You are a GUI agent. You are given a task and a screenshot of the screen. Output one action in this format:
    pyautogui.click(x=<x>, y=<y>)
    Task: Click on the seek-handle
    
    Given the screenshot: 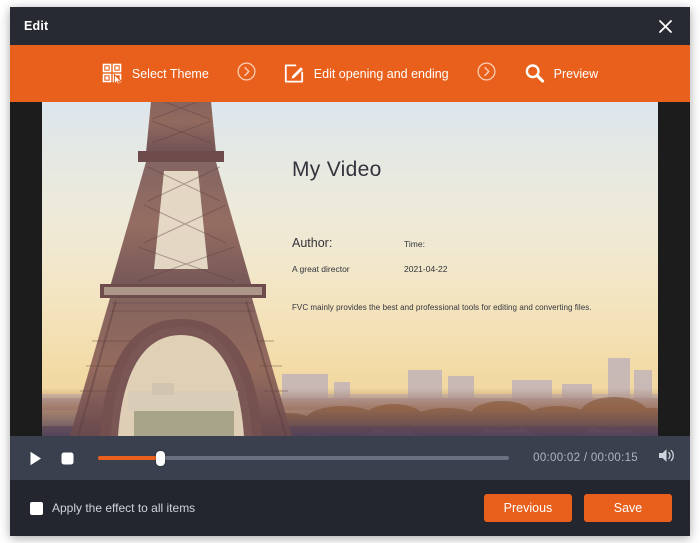 What is the action you would take?
    pyautogui.click(x=160, y=458)
    